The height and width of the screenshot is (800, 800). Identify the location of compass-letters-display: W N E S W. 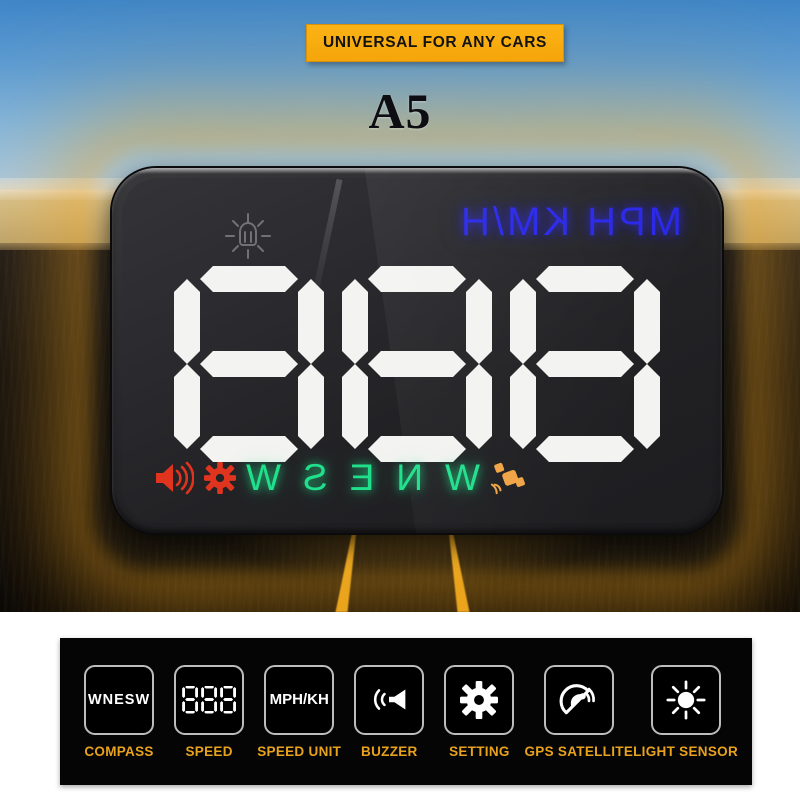
(363, 478).